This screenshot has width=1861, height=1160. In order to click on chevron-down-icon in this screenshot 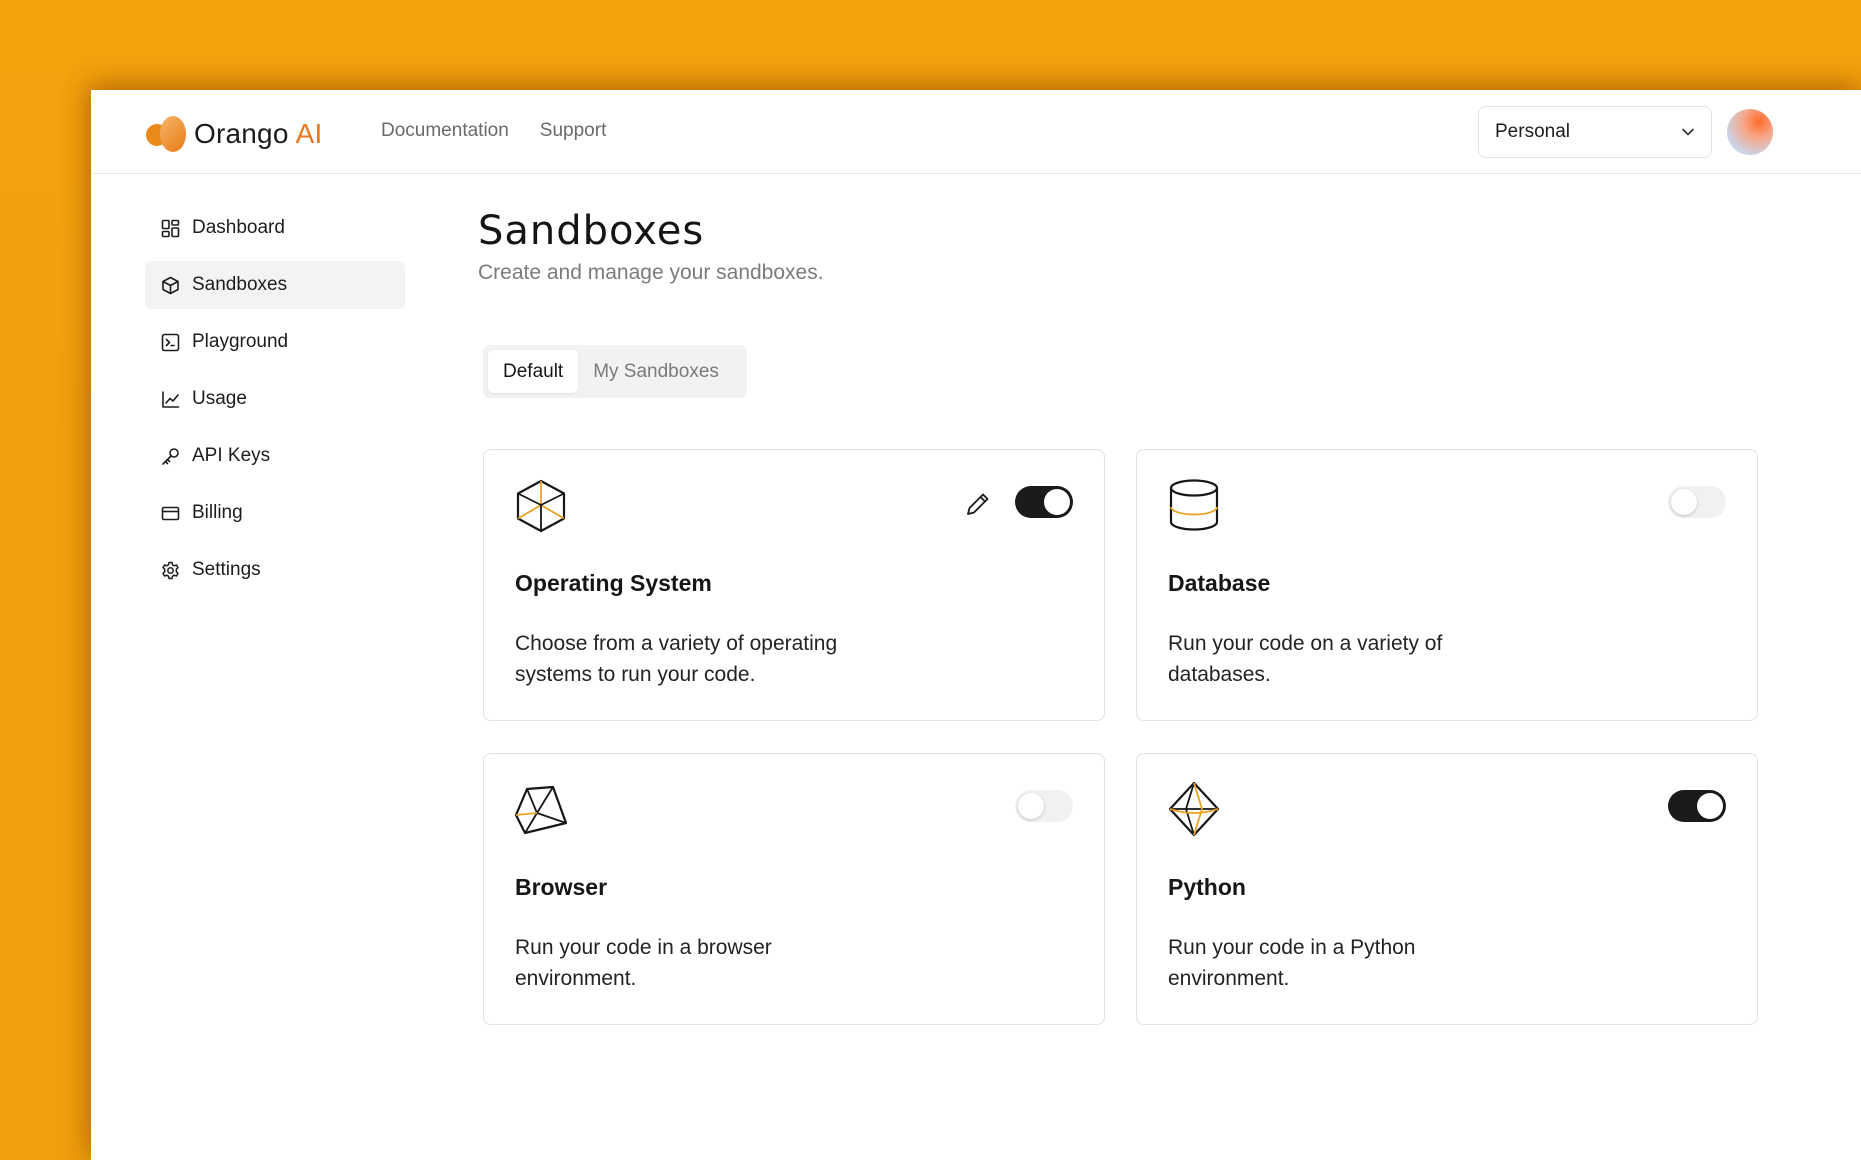, I will do `click(1688, 132)`.